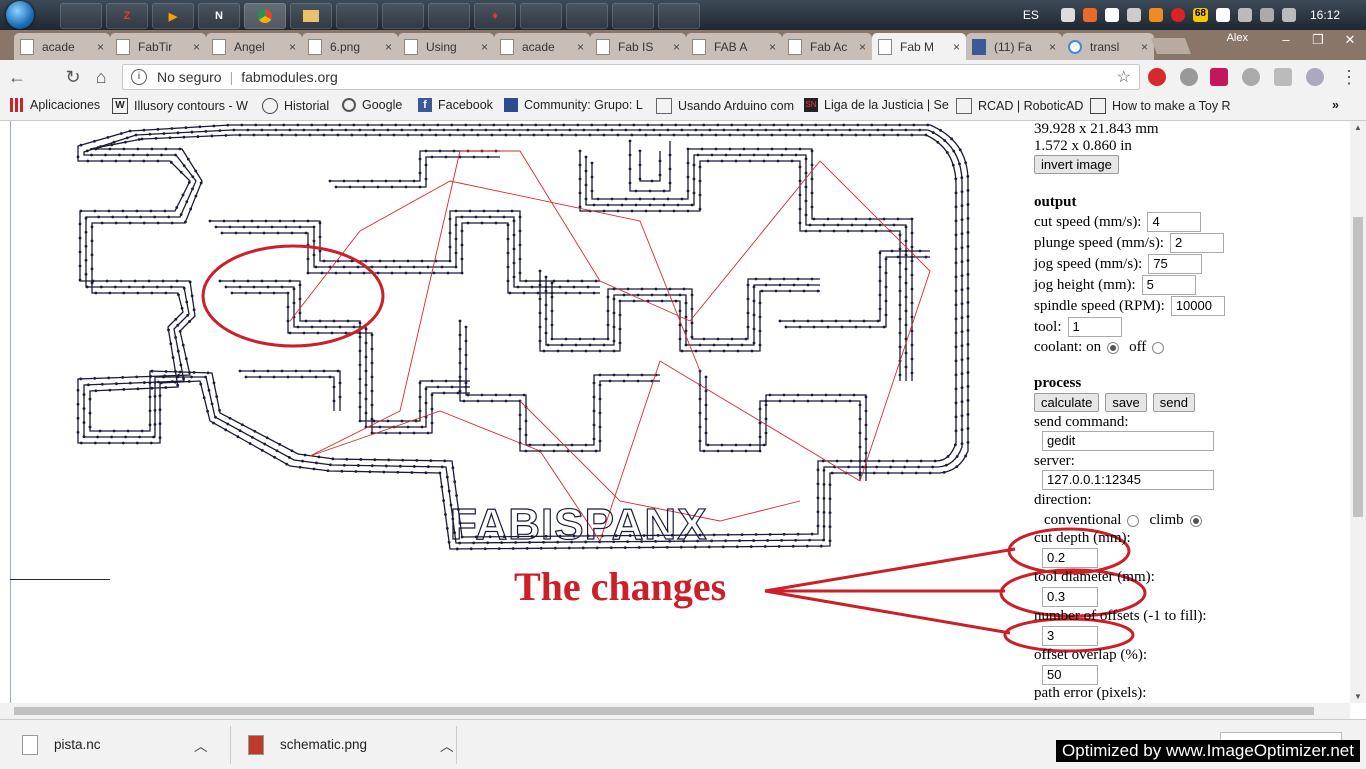 Image resolution: width=1366 pixels, height=769 pixels. I want to click on calculate-button: calculate, so click(1067, 402).